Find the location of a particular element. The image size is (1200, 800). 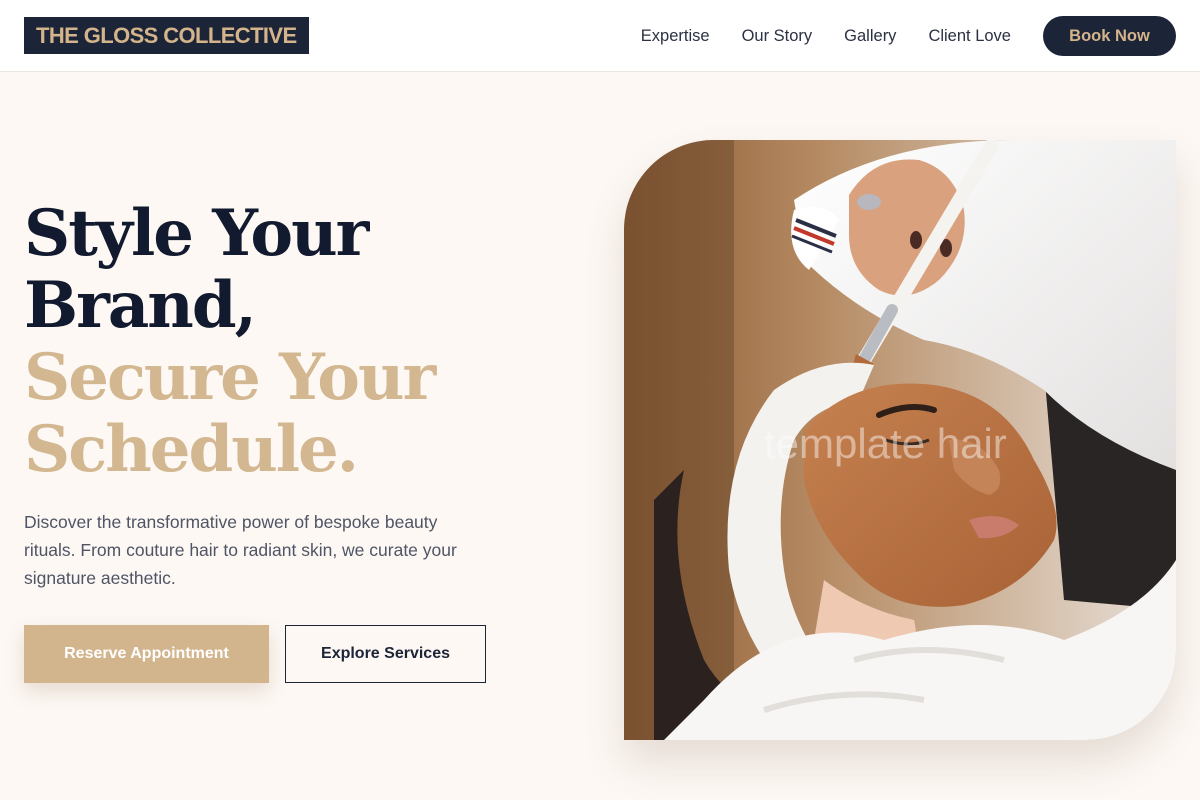

headline-line-1: Style Your is located at coordinates (196, 233).